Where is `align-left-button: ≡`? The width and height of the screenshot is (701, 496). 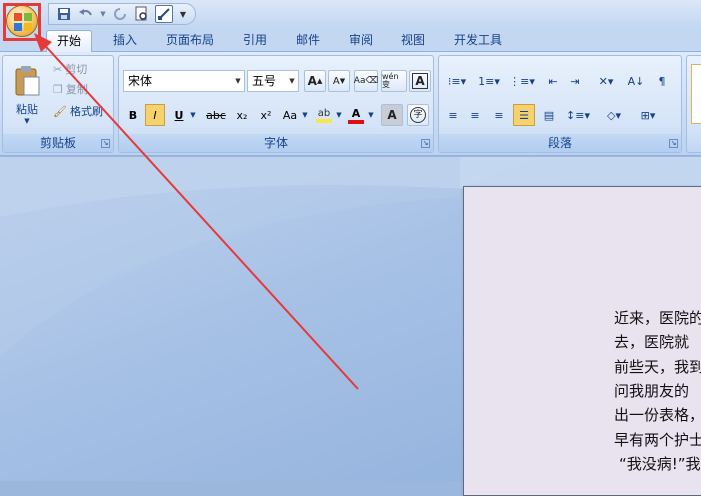
align-left-button: ≡ is located at coordinates (453, 115).